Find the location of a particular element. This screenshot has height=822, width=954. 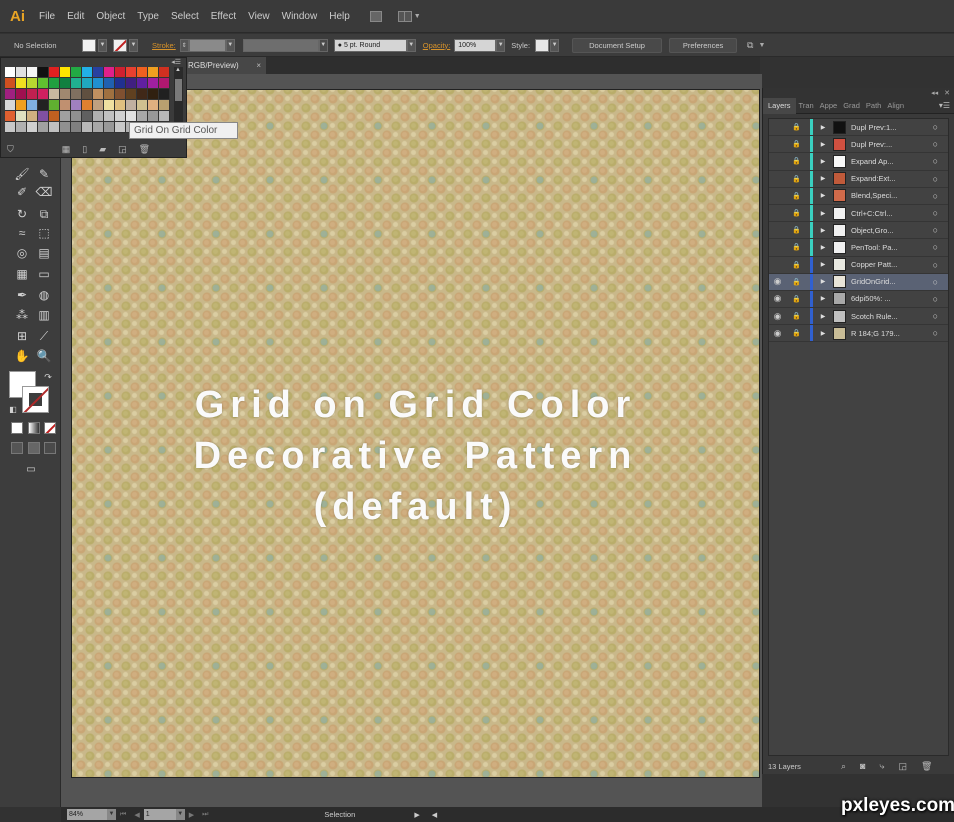

previous-artboard-icon: ◀ is located at coordinates (136, 815).